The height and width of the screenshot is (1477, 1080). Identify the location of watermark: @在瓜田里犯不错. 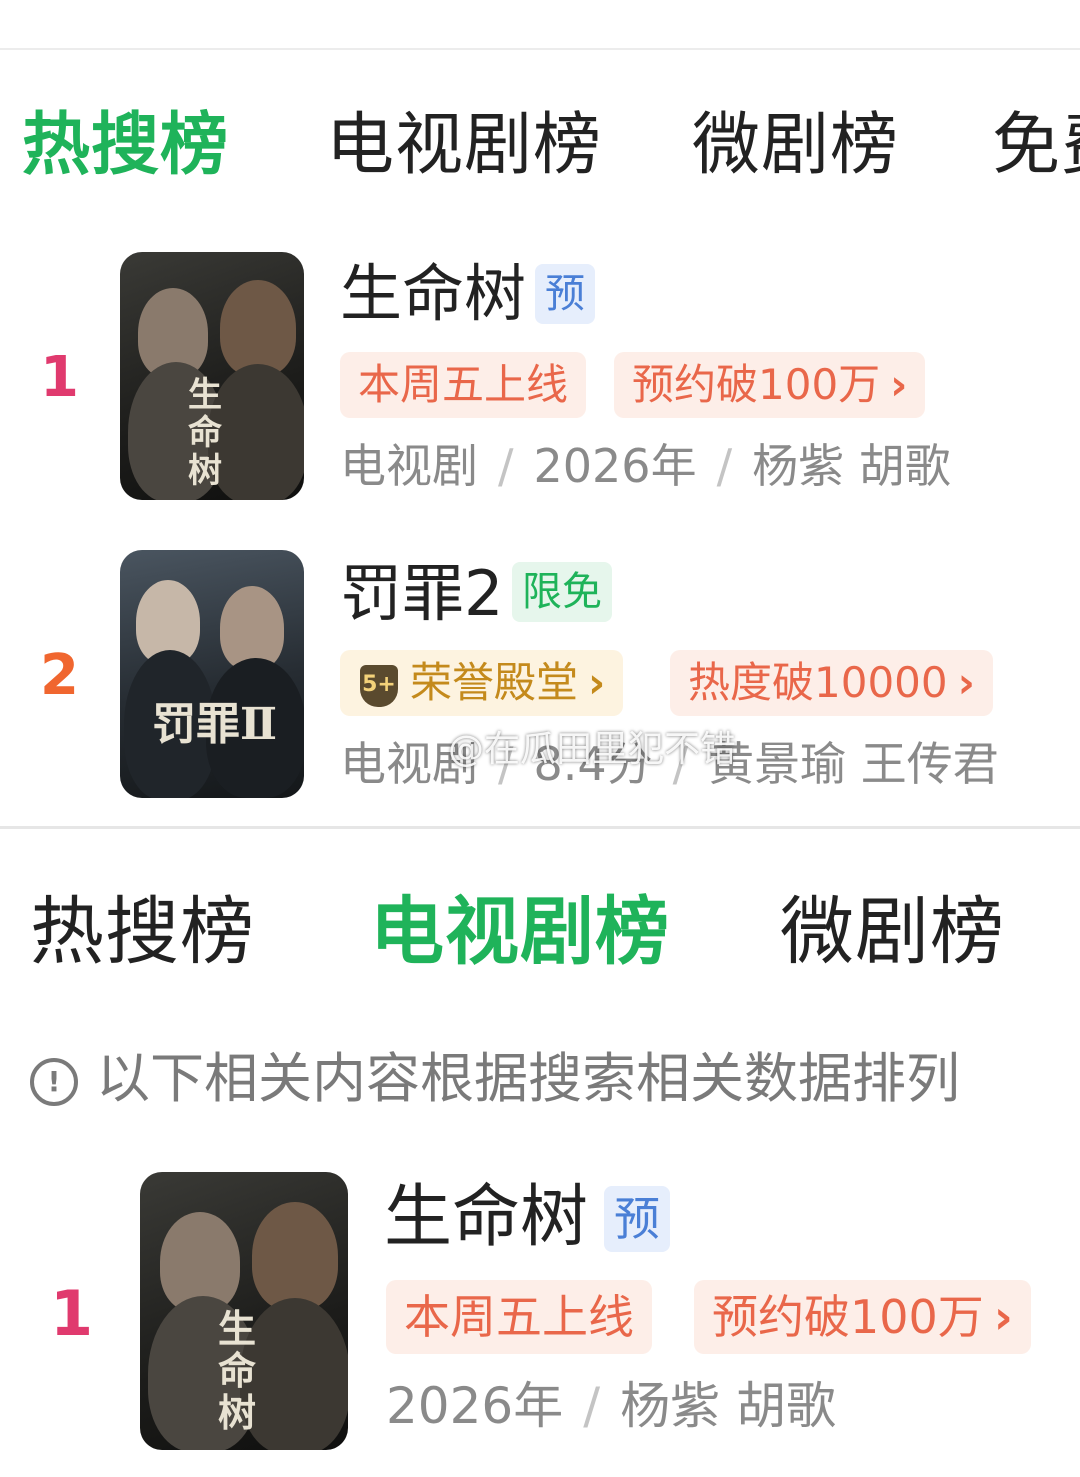
(592, 749).